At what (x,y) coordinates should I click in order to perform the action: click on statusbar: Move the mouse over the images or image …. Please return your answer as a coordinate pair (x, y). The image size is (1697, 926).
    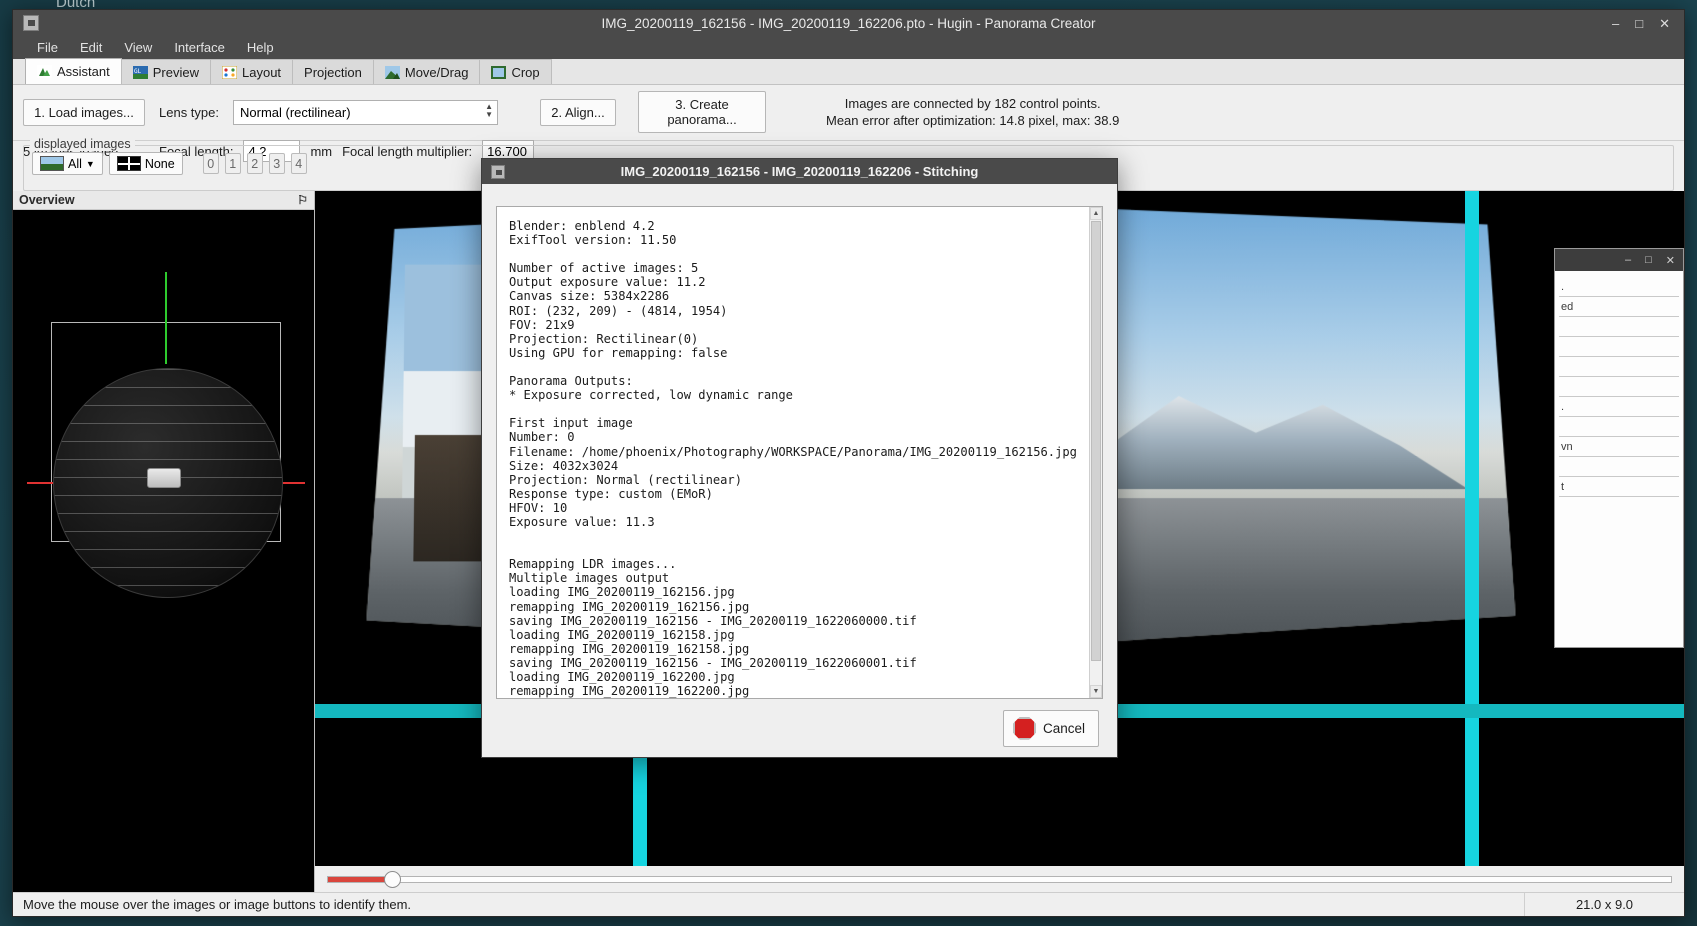
    Looking at the image, I should click on (848, 904).